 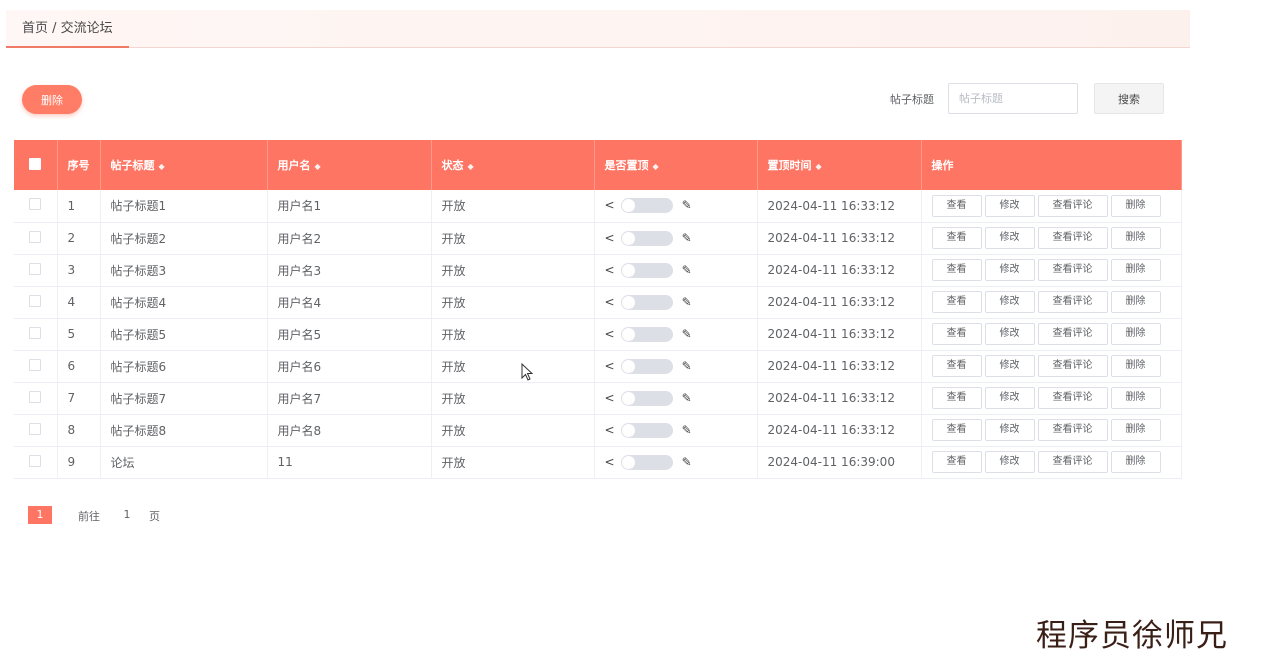 I want to click on header-title: 帖子标题 ◆, so click(x=184, y=165).